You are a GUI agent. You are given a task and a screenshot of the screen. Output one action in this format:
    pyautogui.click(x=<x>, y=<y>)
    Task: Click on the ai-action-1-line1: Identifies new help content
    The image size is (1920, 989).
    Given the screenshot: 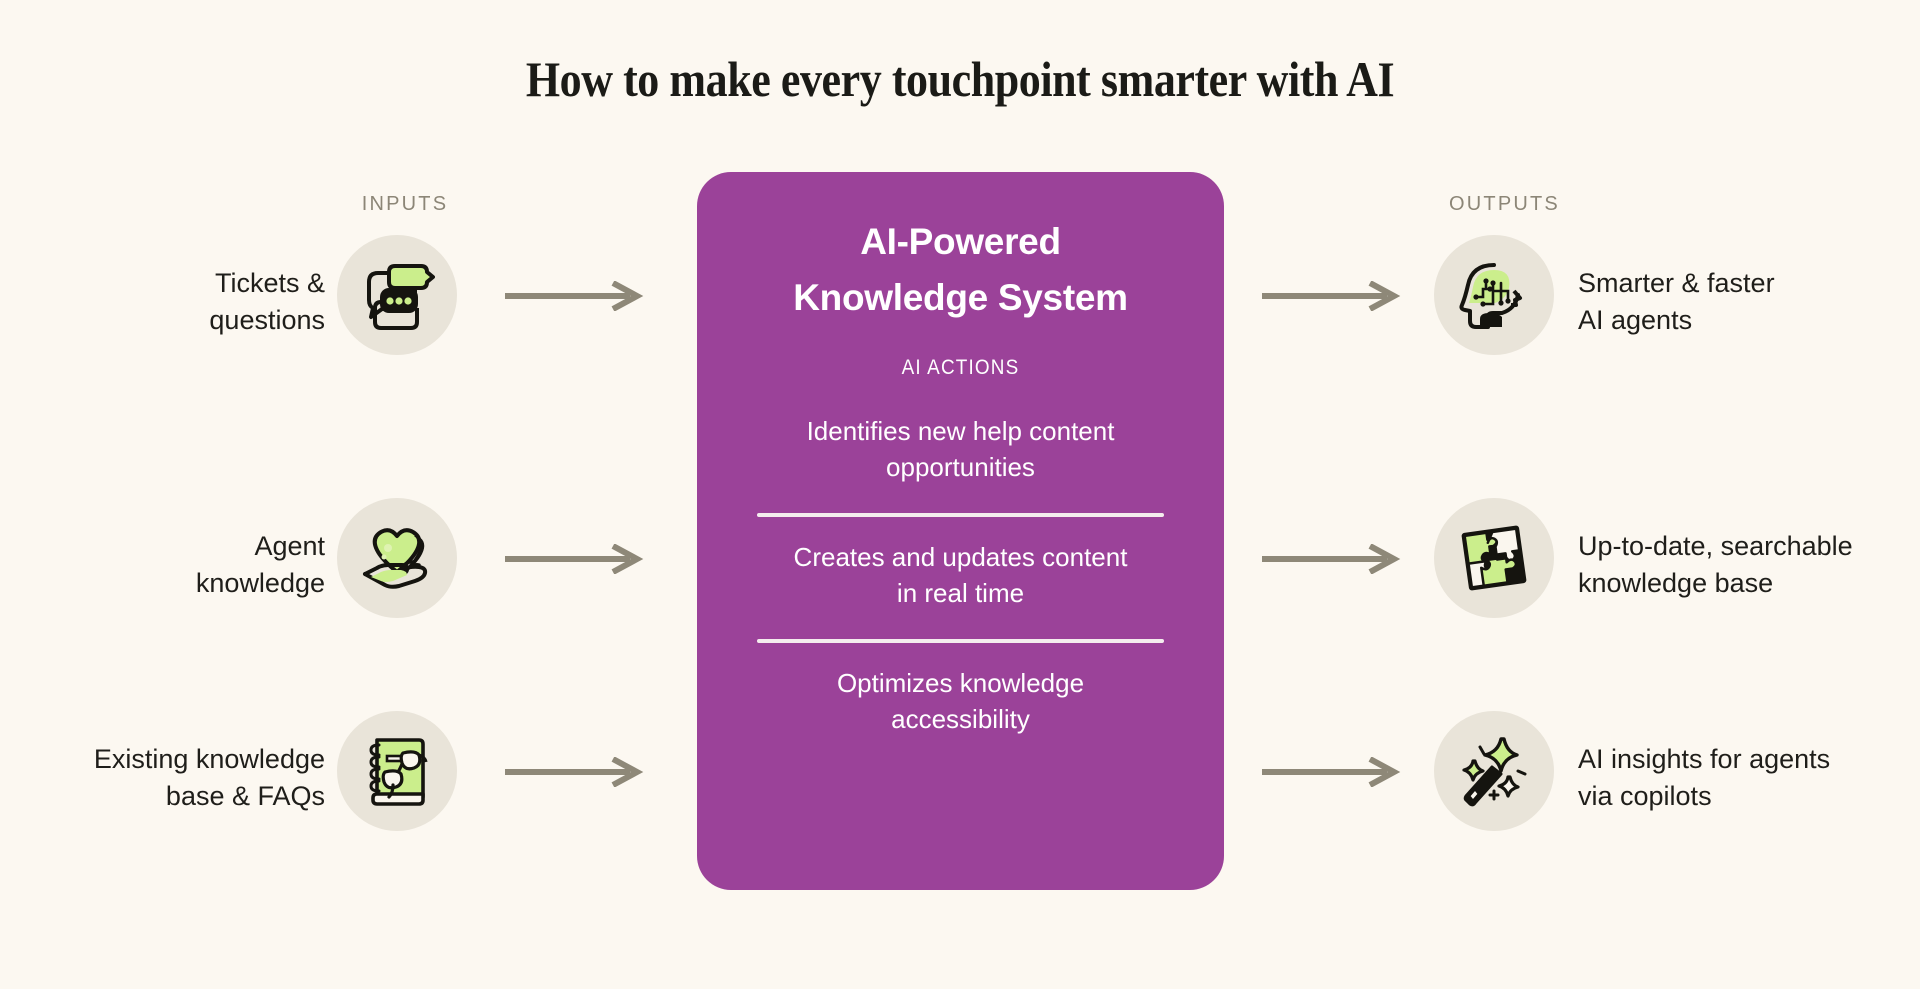 What is the action you would take?
    pyautogui.click(x=960, y=431)
    